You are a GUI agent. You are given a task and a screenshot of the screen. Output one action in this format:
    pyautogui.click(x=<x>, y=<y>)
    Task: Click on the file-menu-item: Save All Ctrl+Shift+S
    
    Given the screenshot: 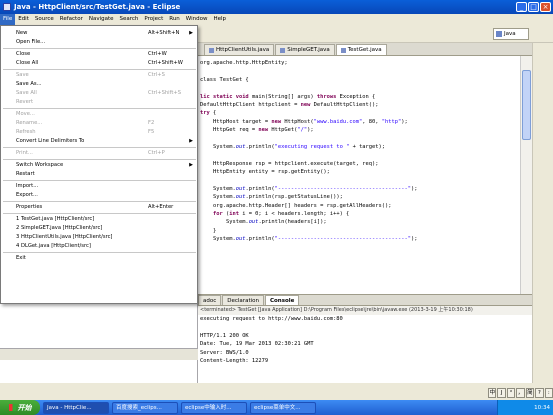 What is the action you would take?
    pyautogui.click(x=99, y=93)
    